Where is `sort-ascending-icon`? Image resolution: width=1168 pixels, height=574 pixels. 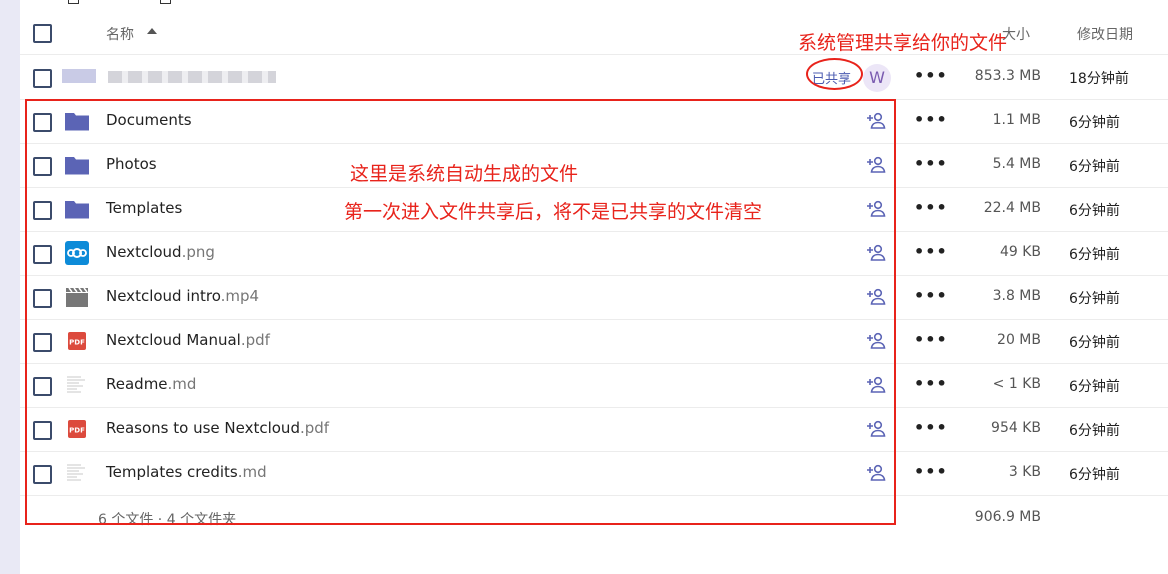
sort-ascending-icon is located at coordinates (152, 31).